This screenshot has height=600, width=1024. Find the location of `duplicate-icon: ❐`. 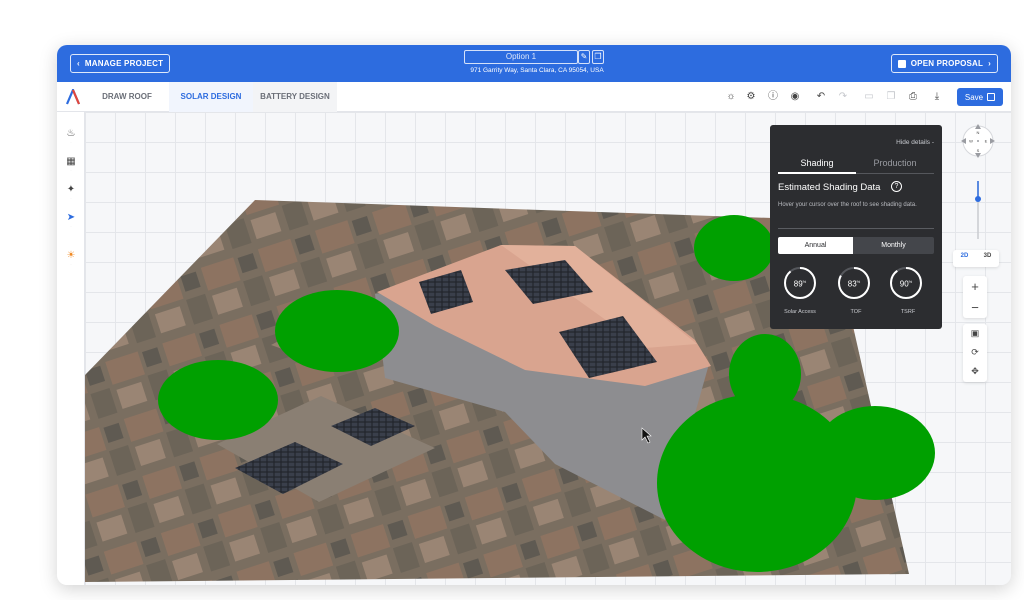

duplicate-icon: ❐ is located at coordinates (891, 97).